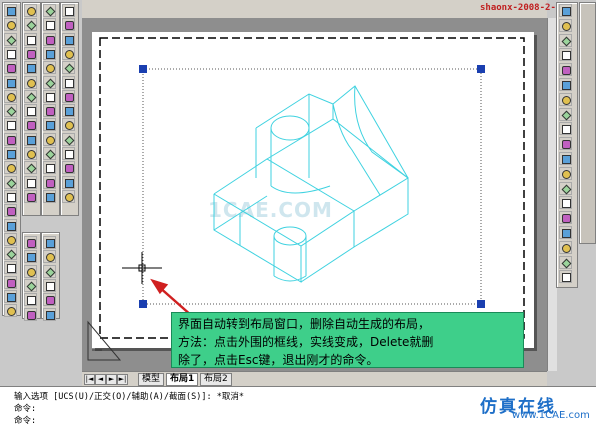 This screenshot has height=428, width=596. What do you see at coordinates (129, 397) in the screenshot?
I see `command-history-line-1: 输入选项 [UCS(U)/正交(O)/辅助(A)/截面(S)]: *取消*` at bounding box center [129, 397].